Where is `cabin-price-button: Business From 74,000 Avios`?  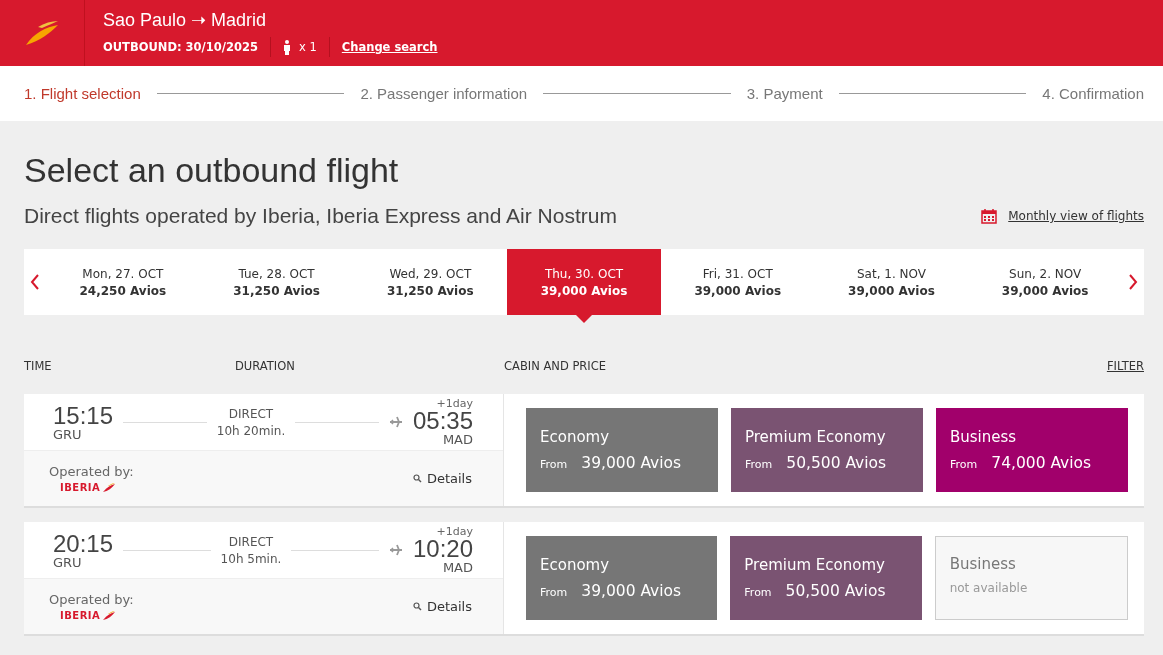
cabin-price-button: Business From 74,000 Avios is located at coordinates (1032, 450).